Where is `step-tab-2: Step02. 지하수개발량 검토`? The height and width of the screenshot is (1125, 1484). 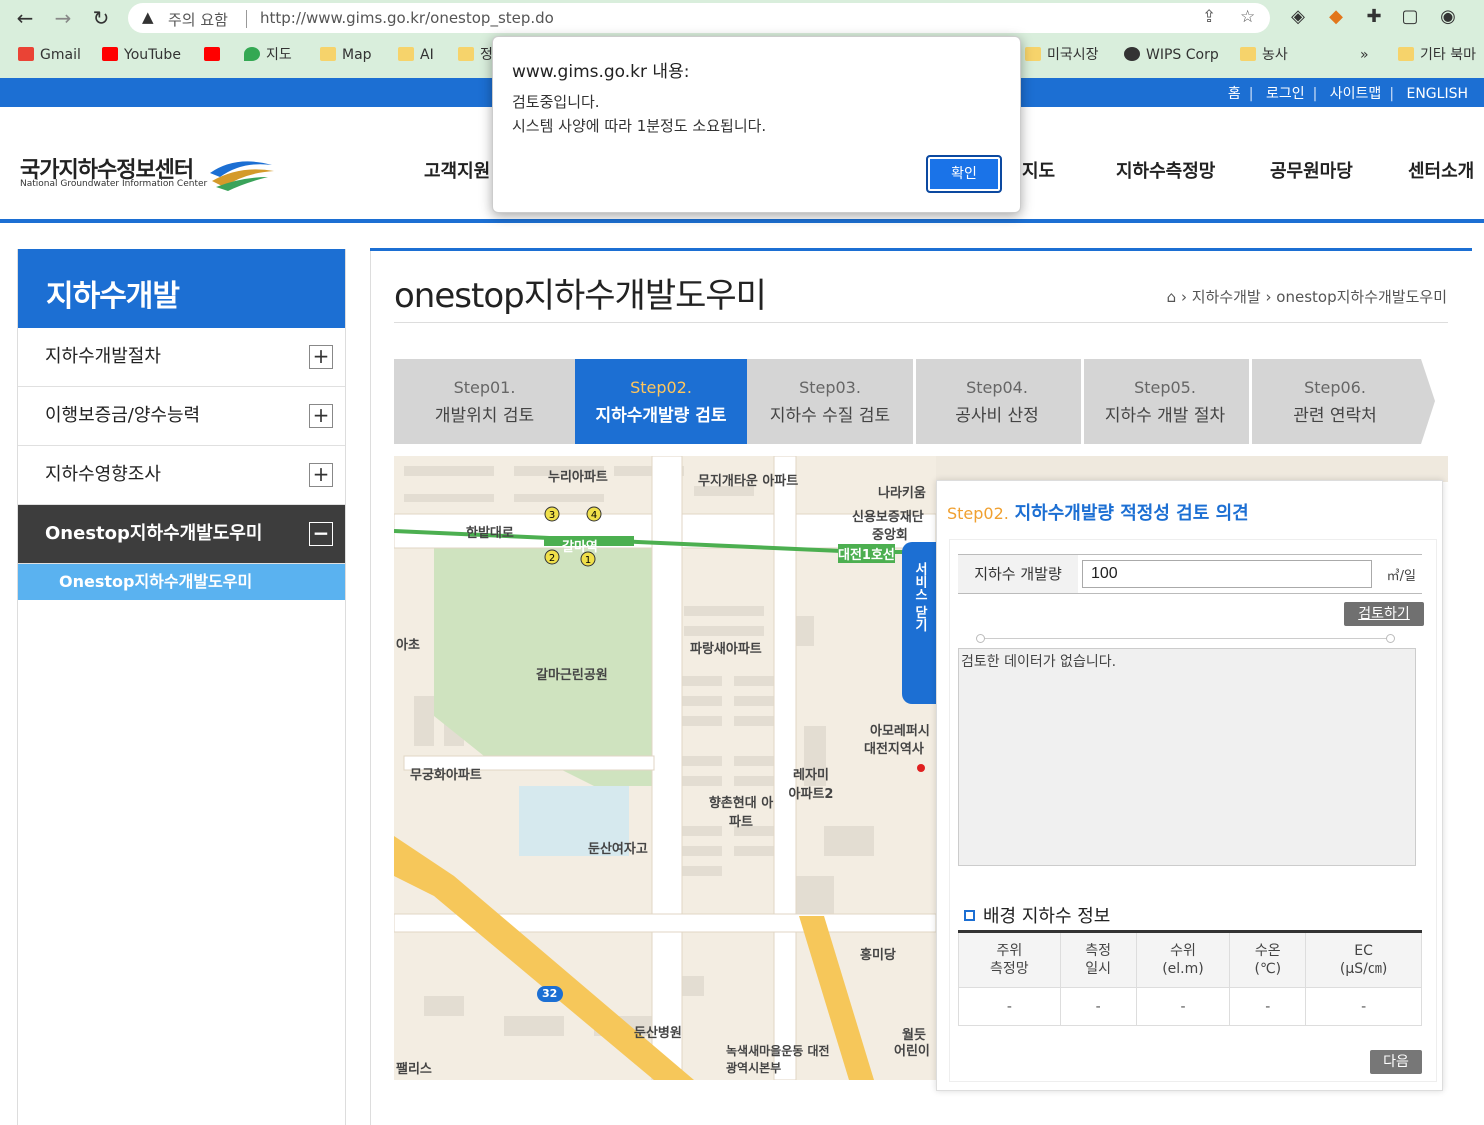
step-tab-2: Step02. 지하수개발량 검토 is located at coordinates (661, 401).